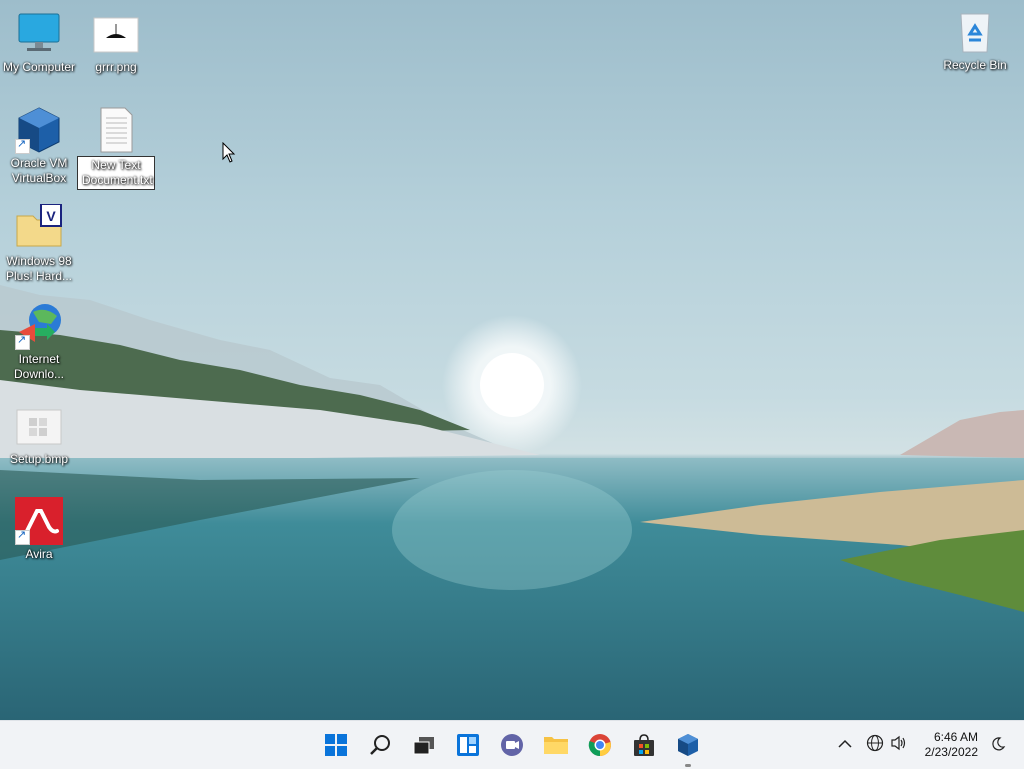 This screenshot has width=1024, height=769. What do you see at coordinates (229, 152) in the screenshot?
I see `mouse-cursor-icon` at bounding box center [229, 152].